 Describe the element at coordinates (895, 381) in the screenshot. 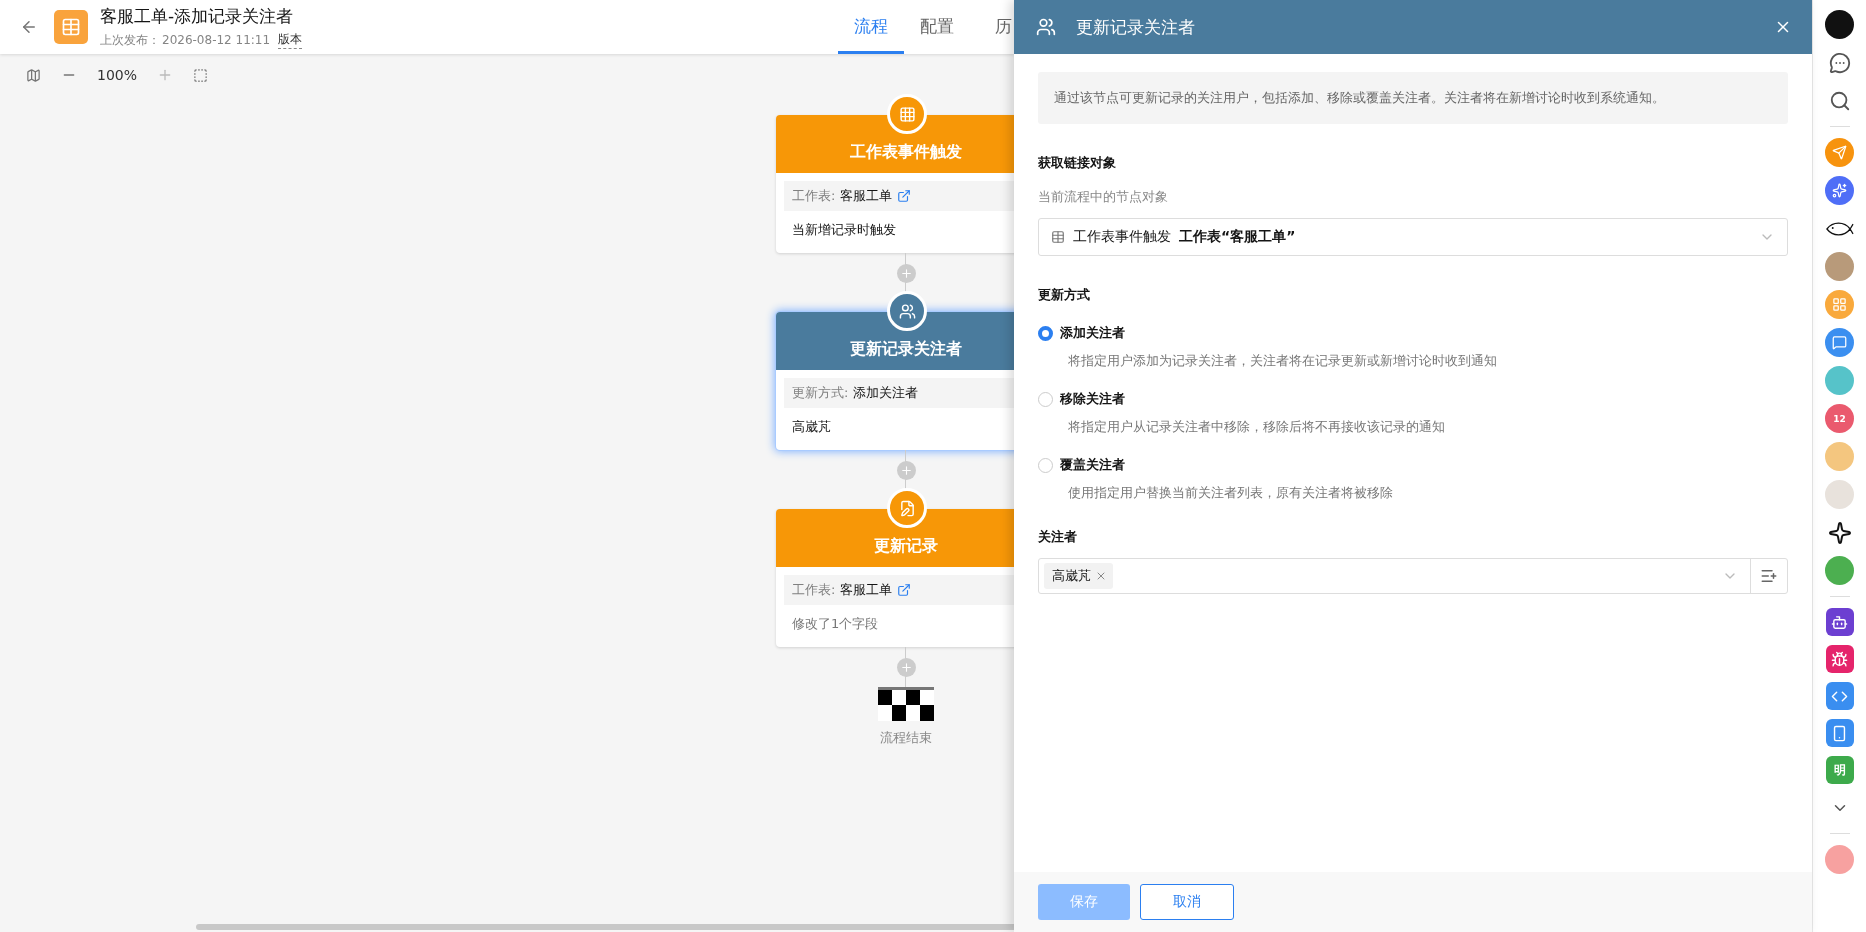

I see `node-card: 更新记录关注者 更新方式: 添加关注者 高崴芃` at that location.